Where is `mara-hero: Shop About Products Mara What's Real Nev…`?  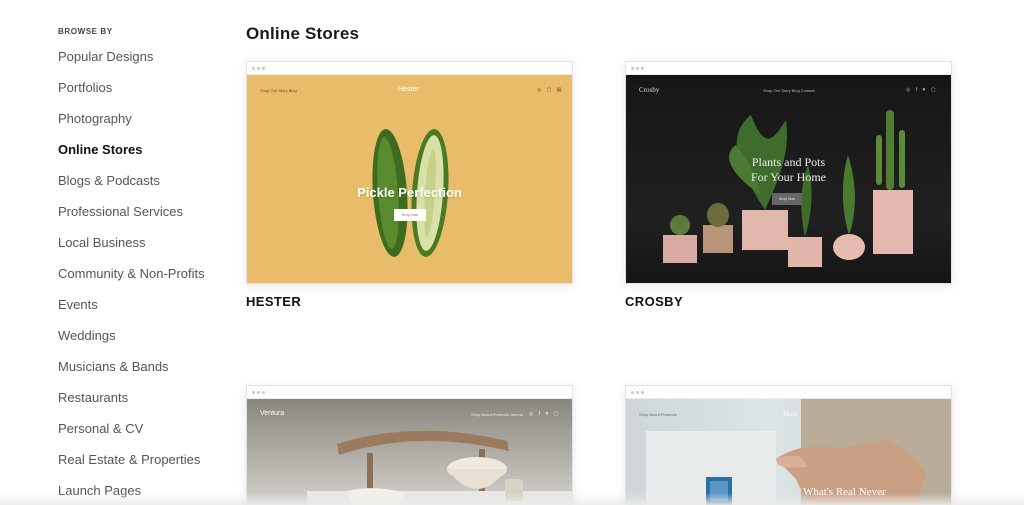 mara-hero: Shop About Products Mara What's Real Nev… is located at coordinates (788, 452).